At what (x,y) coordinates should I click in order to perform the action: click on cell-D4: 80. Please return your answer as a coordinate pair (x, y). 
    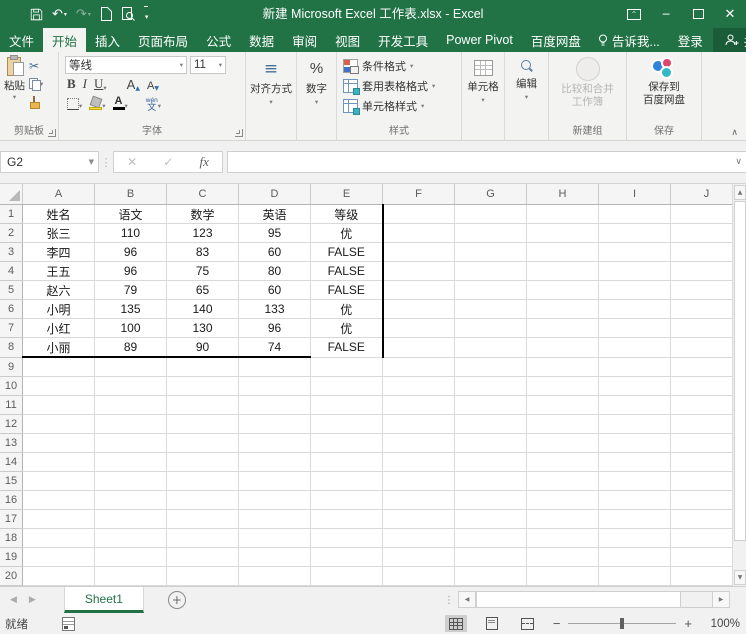
    Looking at the image, I should click on (274, 271).